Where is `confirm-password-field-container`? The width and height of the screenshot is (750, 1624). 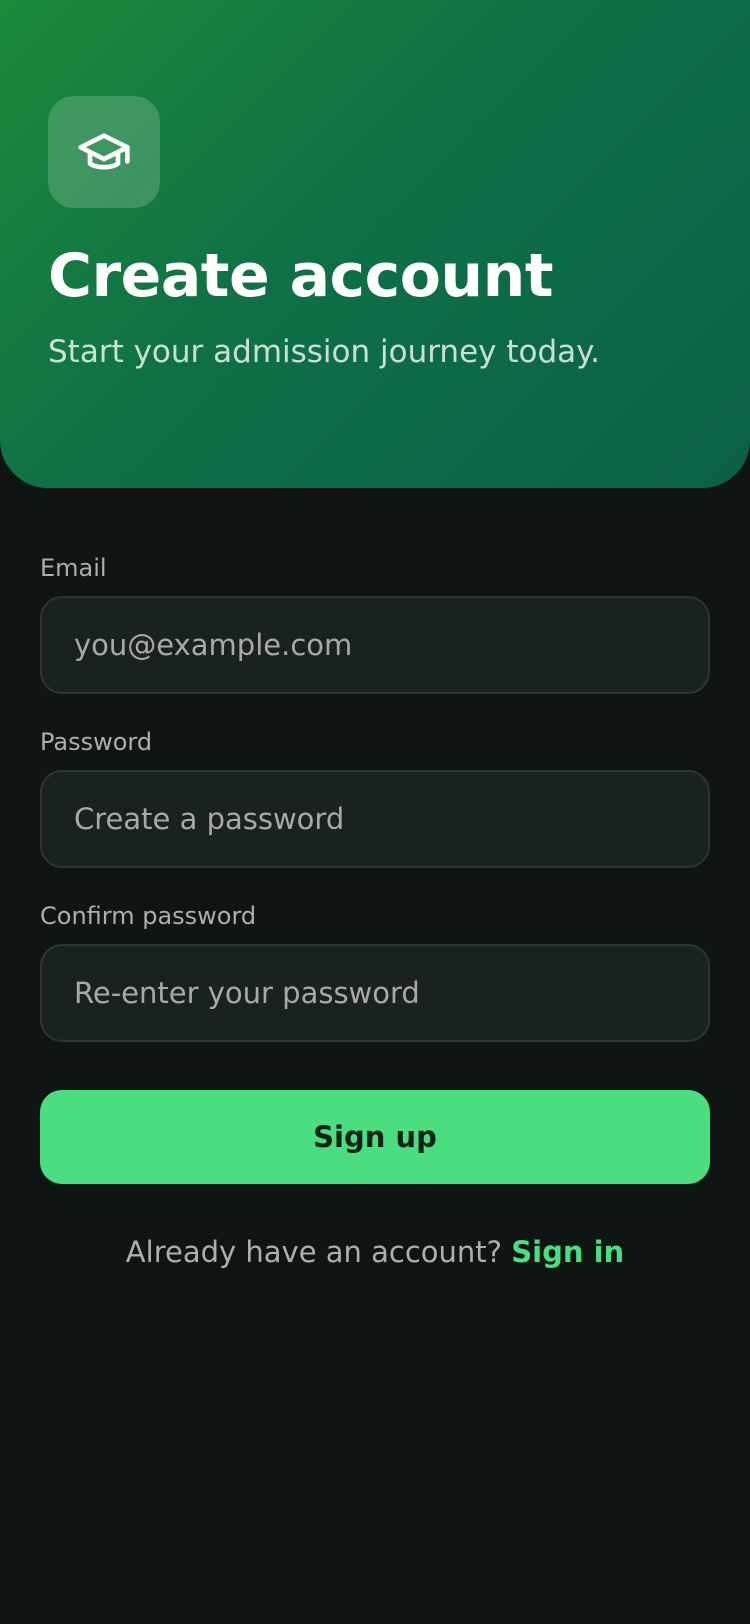 confirm-password-field-container is located at coordinates (375, 993).